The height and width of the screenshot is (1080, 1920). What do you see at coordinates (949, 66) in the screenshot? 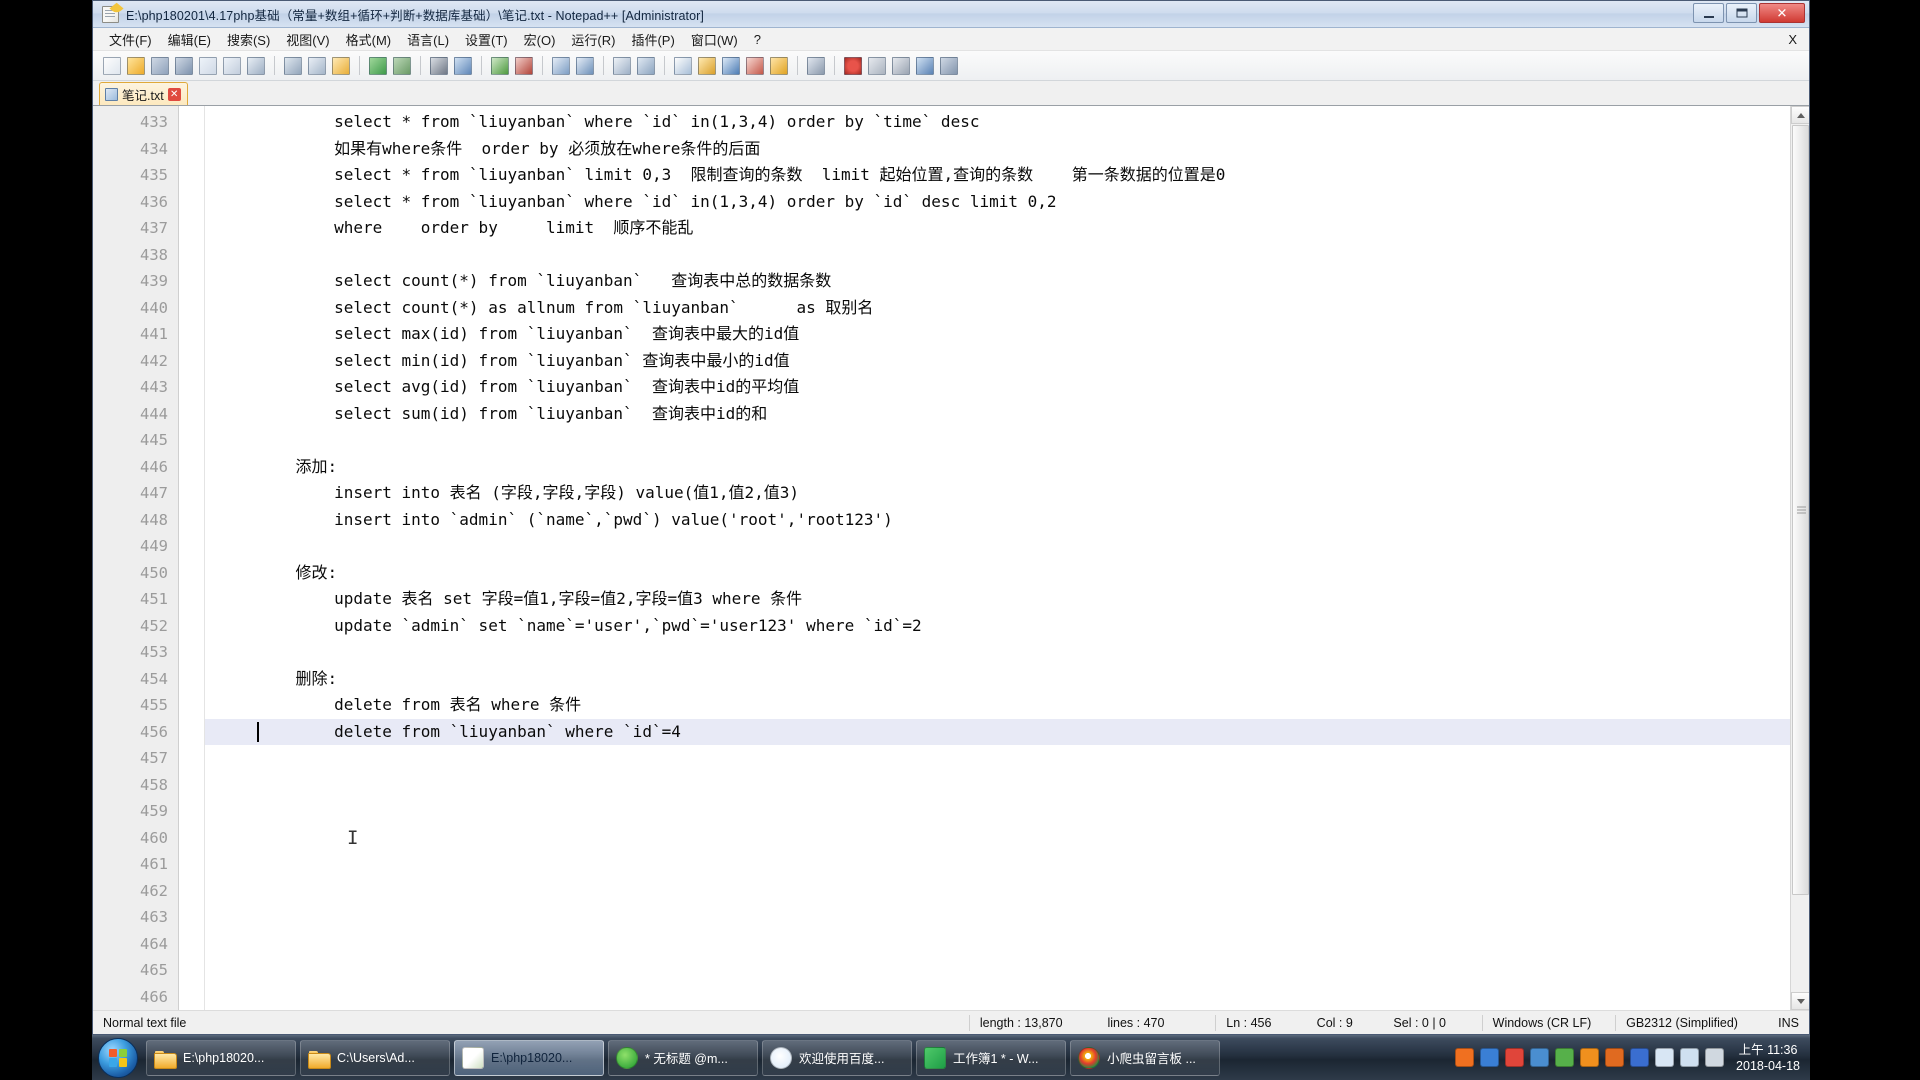
I see `macro-save-icon` at bounding box center [949, 66].